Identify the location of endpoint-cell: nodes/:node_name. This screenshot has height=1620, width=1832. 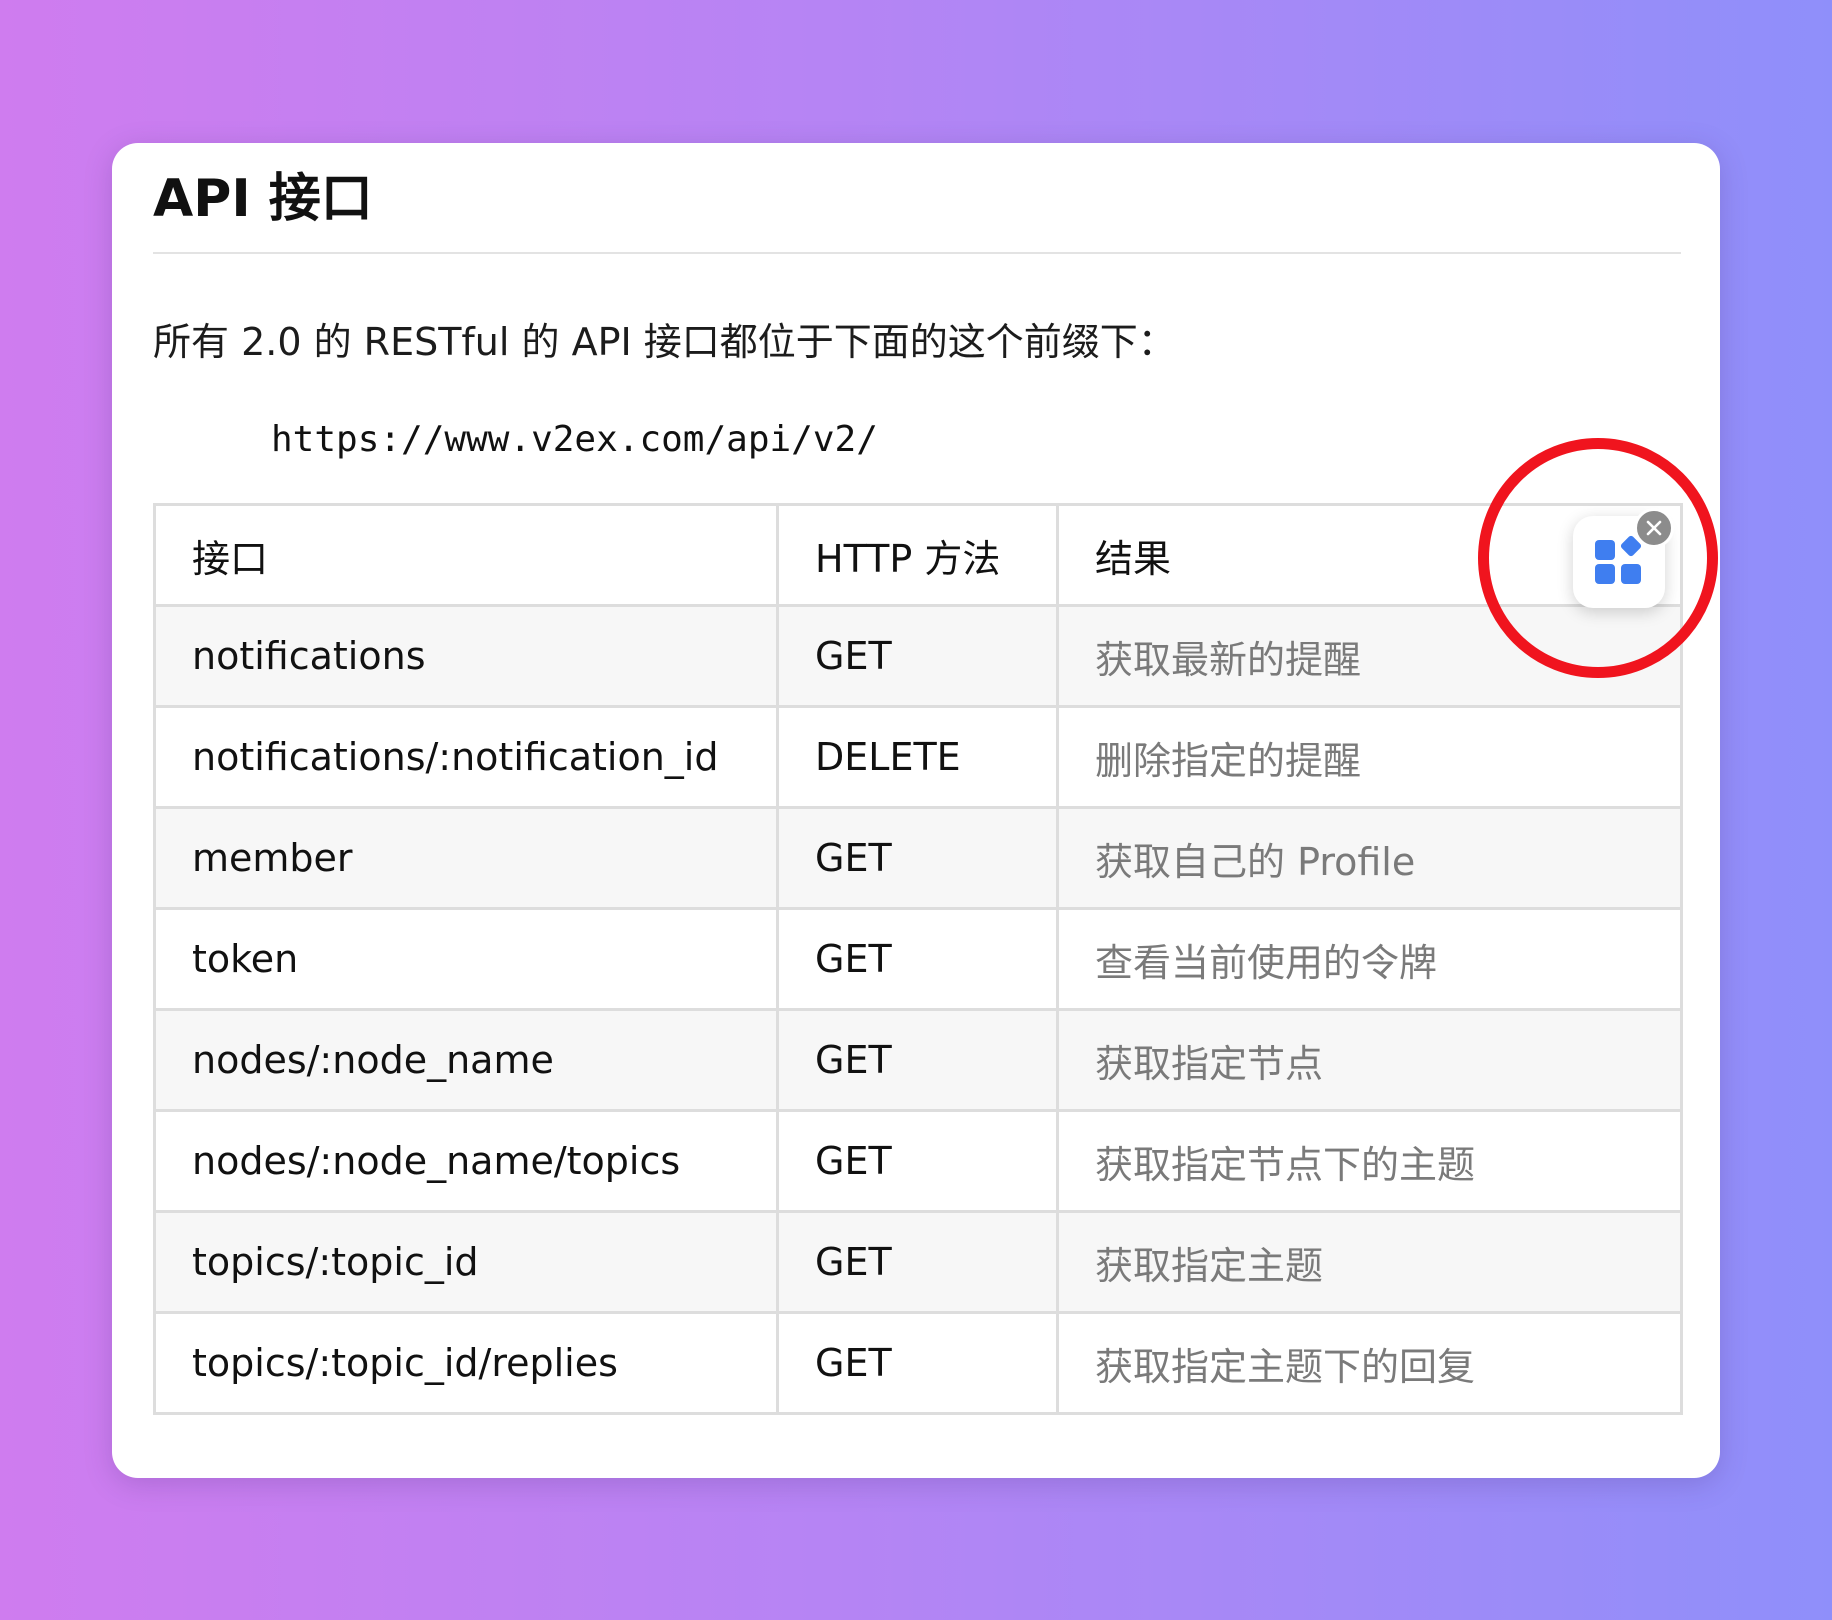
(466, 1060).